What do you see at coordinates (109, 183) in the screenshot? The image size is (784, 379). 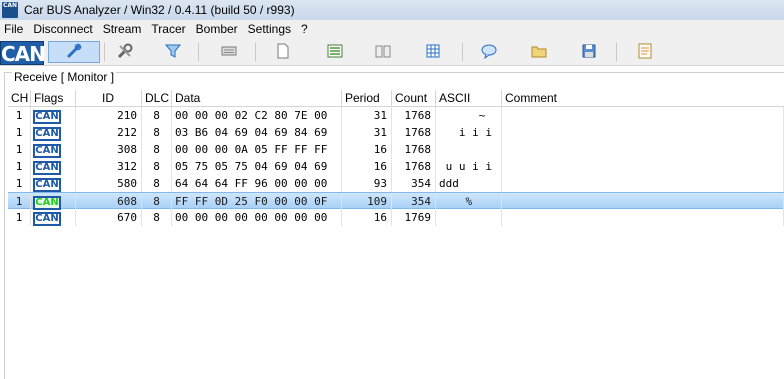 I see `cell-id: 580` at bounding box center [109, 183].